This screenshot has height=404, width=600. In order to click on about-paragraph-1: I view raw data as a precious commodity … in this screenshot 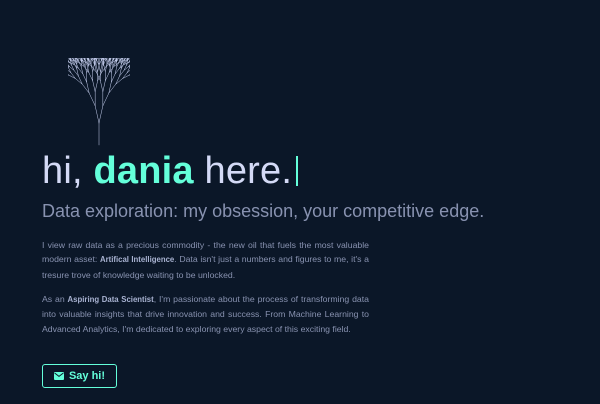, I will do `click(205, 260)`.